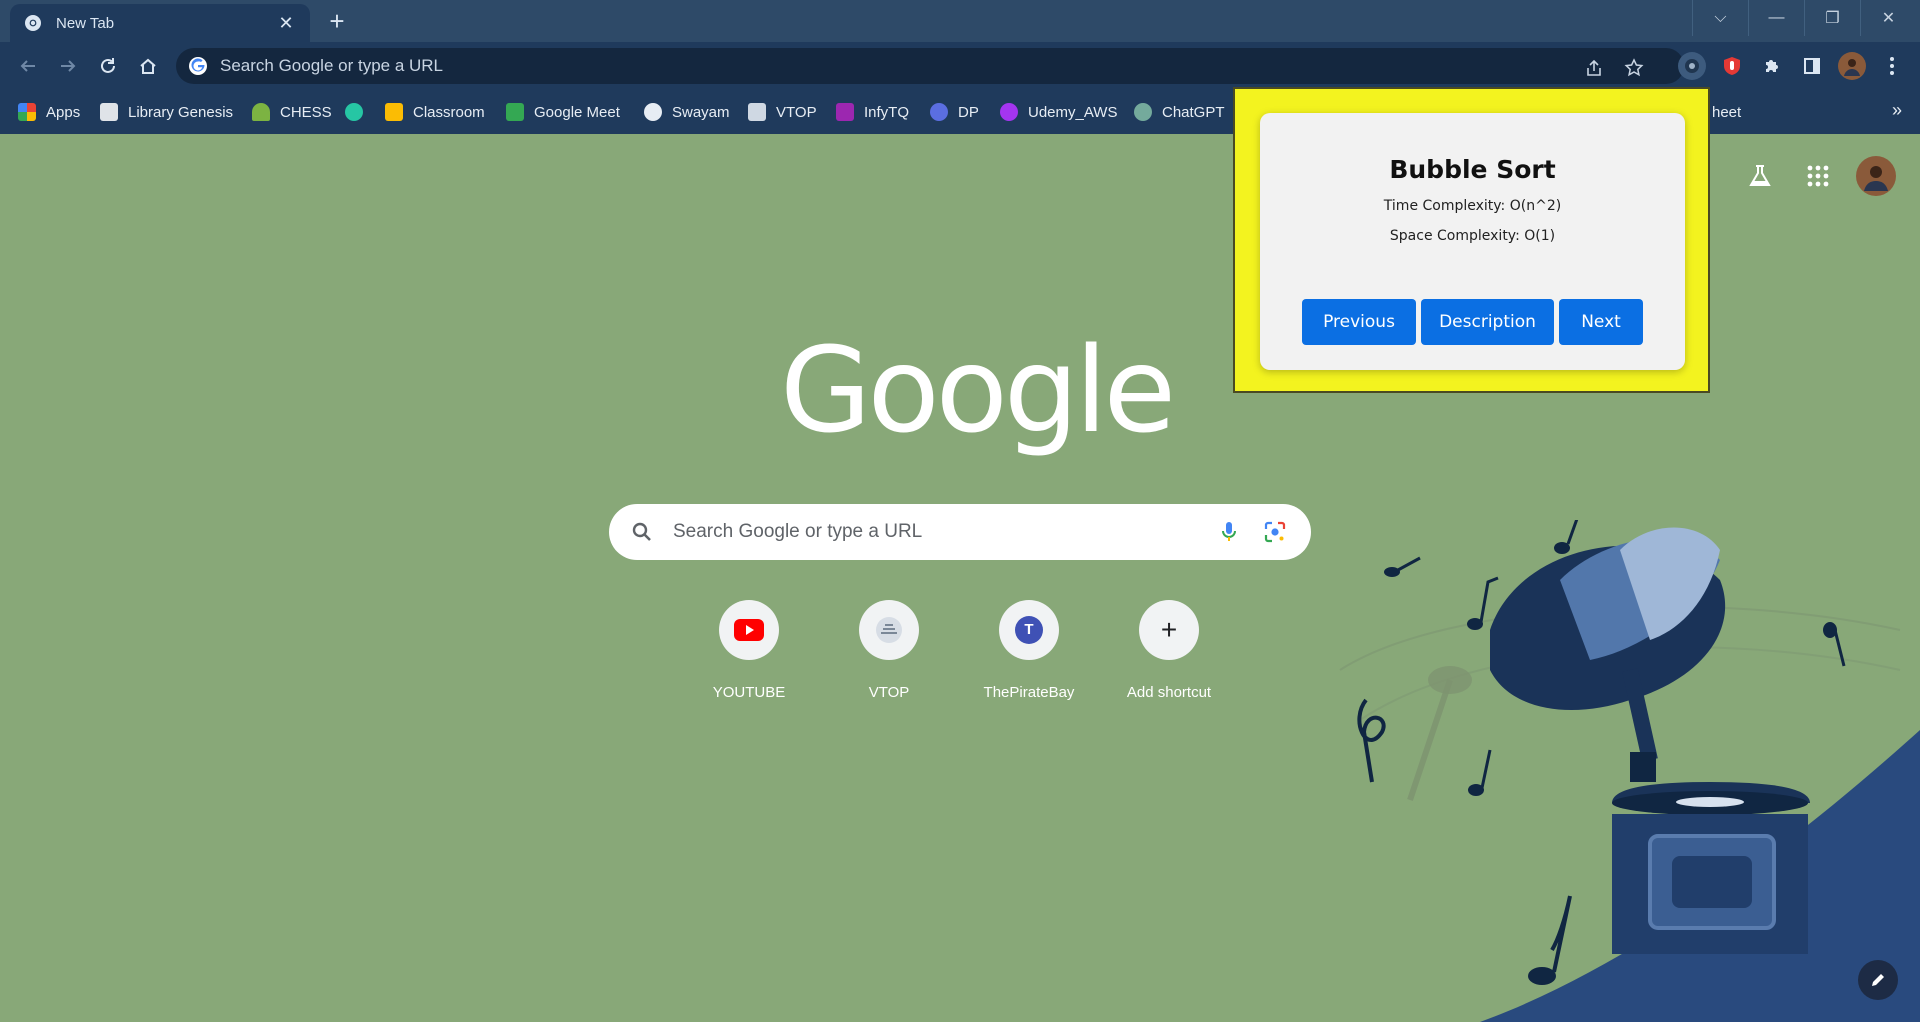 This screenshot has height=1022, width=1920. I want to click on algorithm-title: Bubble Sort, so click(1472, 169).